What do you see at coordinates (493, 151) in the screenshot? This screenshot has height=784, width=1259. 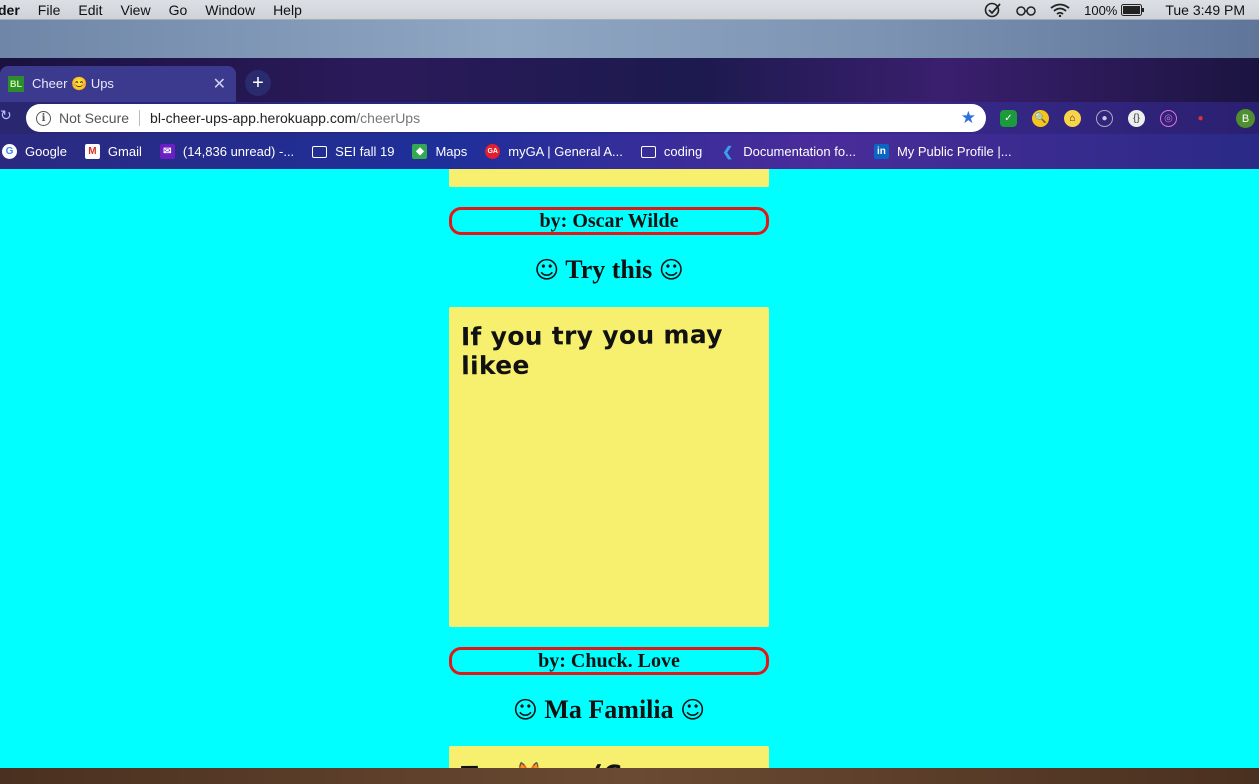 I see `ga-icon: GA` at bounding box center [493, 151].